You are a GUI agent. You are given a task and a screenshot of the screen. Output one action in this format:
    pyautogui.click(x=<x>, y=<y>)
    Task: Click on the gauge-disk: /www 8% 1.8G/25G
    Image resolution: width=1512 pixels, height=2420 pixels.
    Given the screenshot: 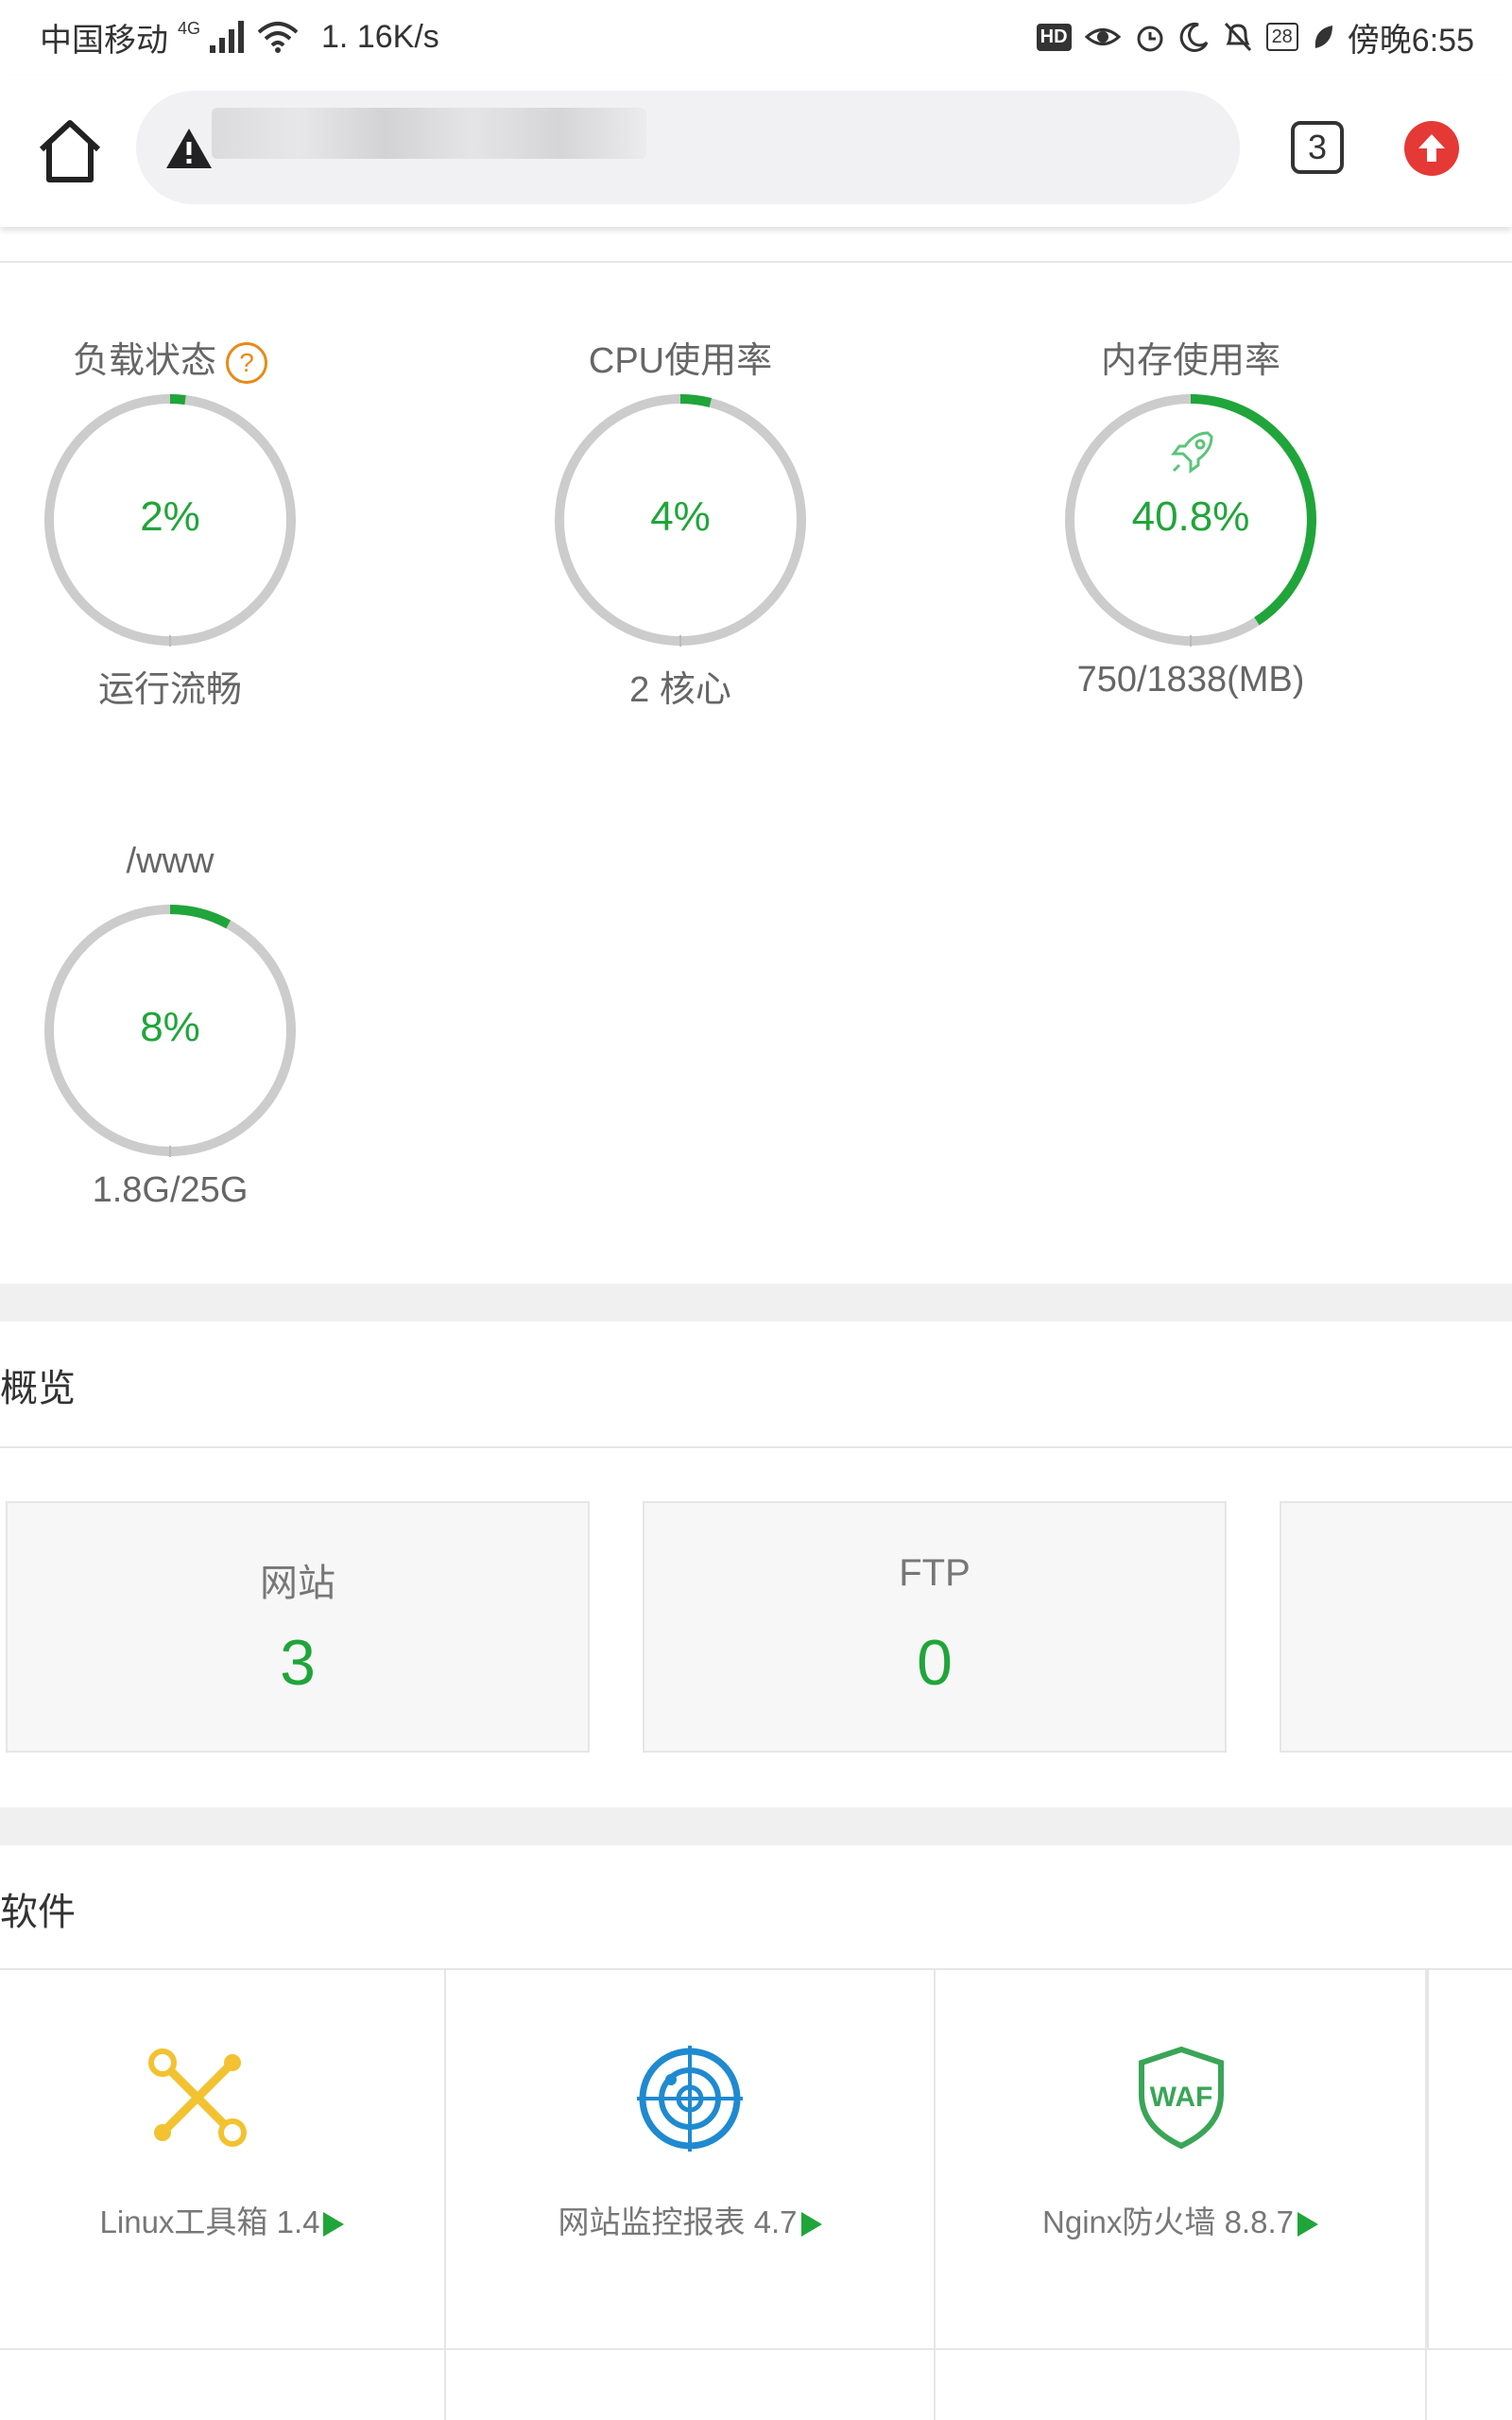 What is the action you would take?
    pyautogui.click(x=170, y=1030)
    